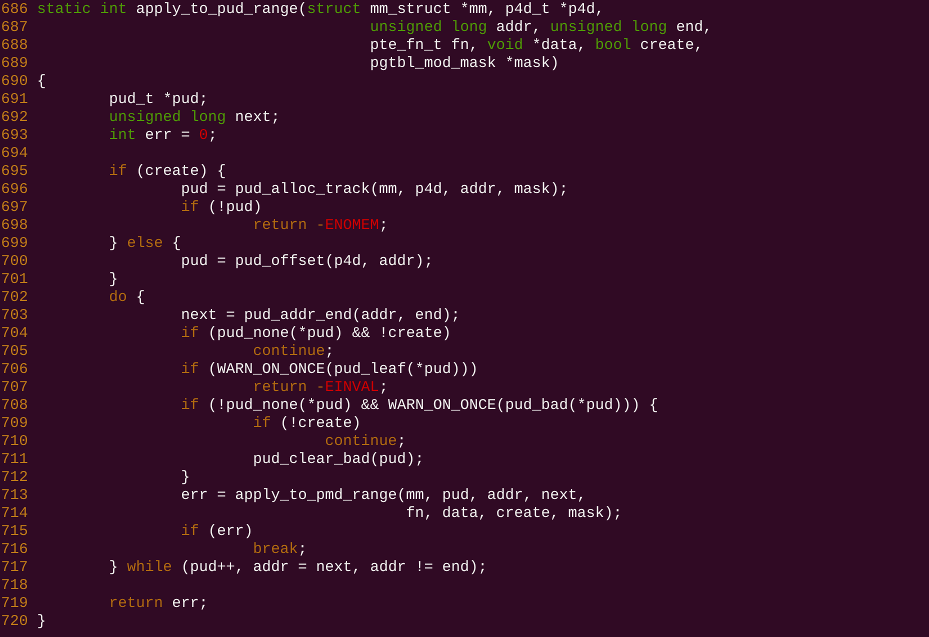 This screenshot has width=929, height=637. I want to click on line-number: 699, so click(14, 244).